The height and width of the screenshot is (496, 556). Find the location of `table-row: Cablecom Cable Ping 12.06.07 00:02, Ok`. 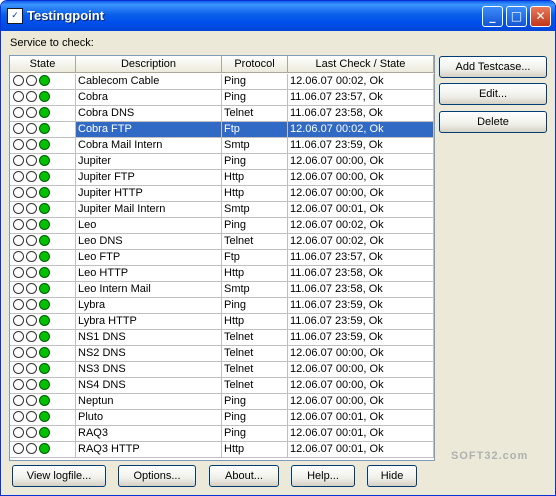

table-row: Cablecom Cable Ping 12.06.07 00:02, Ok is located at coordinates (222, 82).